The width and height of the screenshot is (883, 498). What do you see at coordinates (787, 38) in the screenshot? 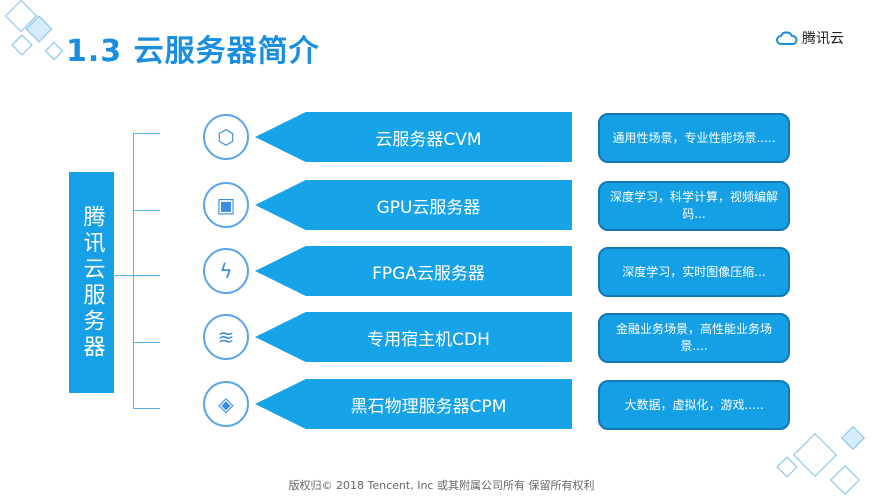
I see `cloud-icon` at bounding box center [787, 38].